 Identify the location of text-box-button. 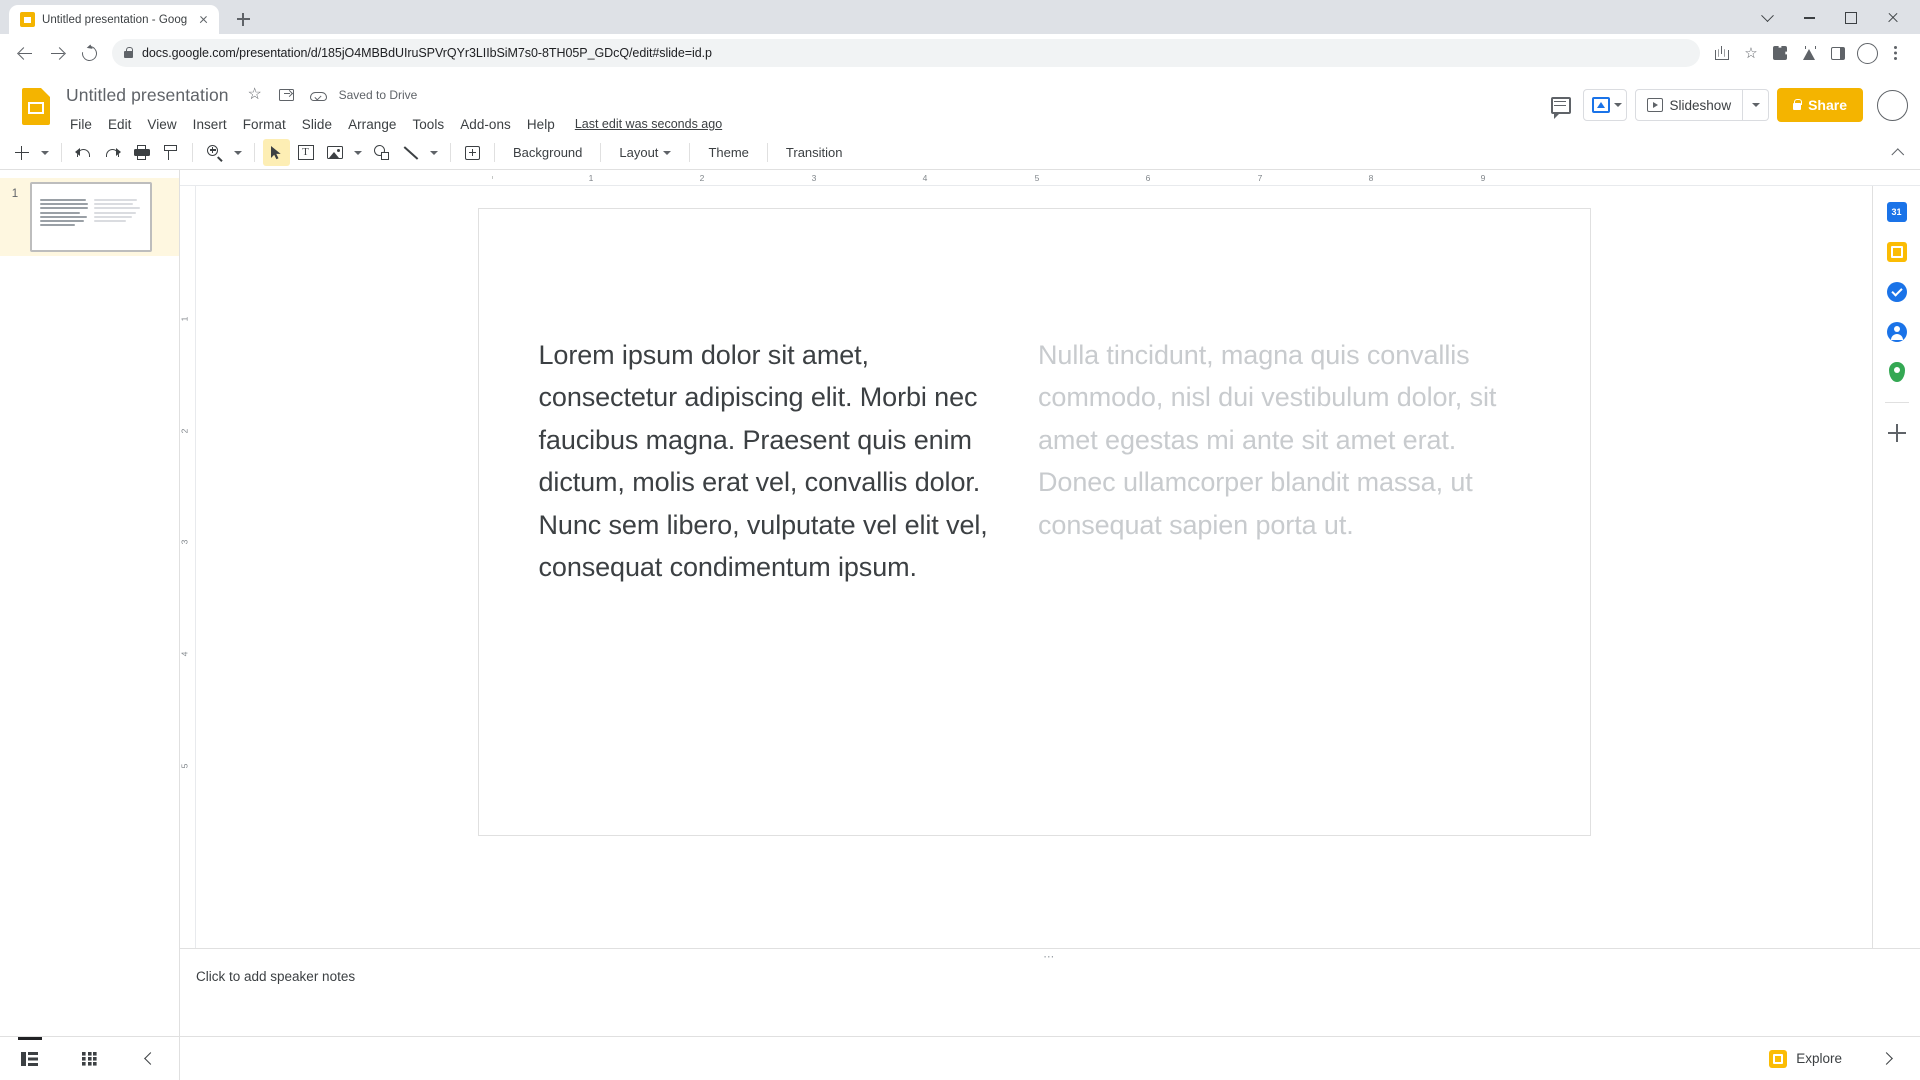
(305, 152).